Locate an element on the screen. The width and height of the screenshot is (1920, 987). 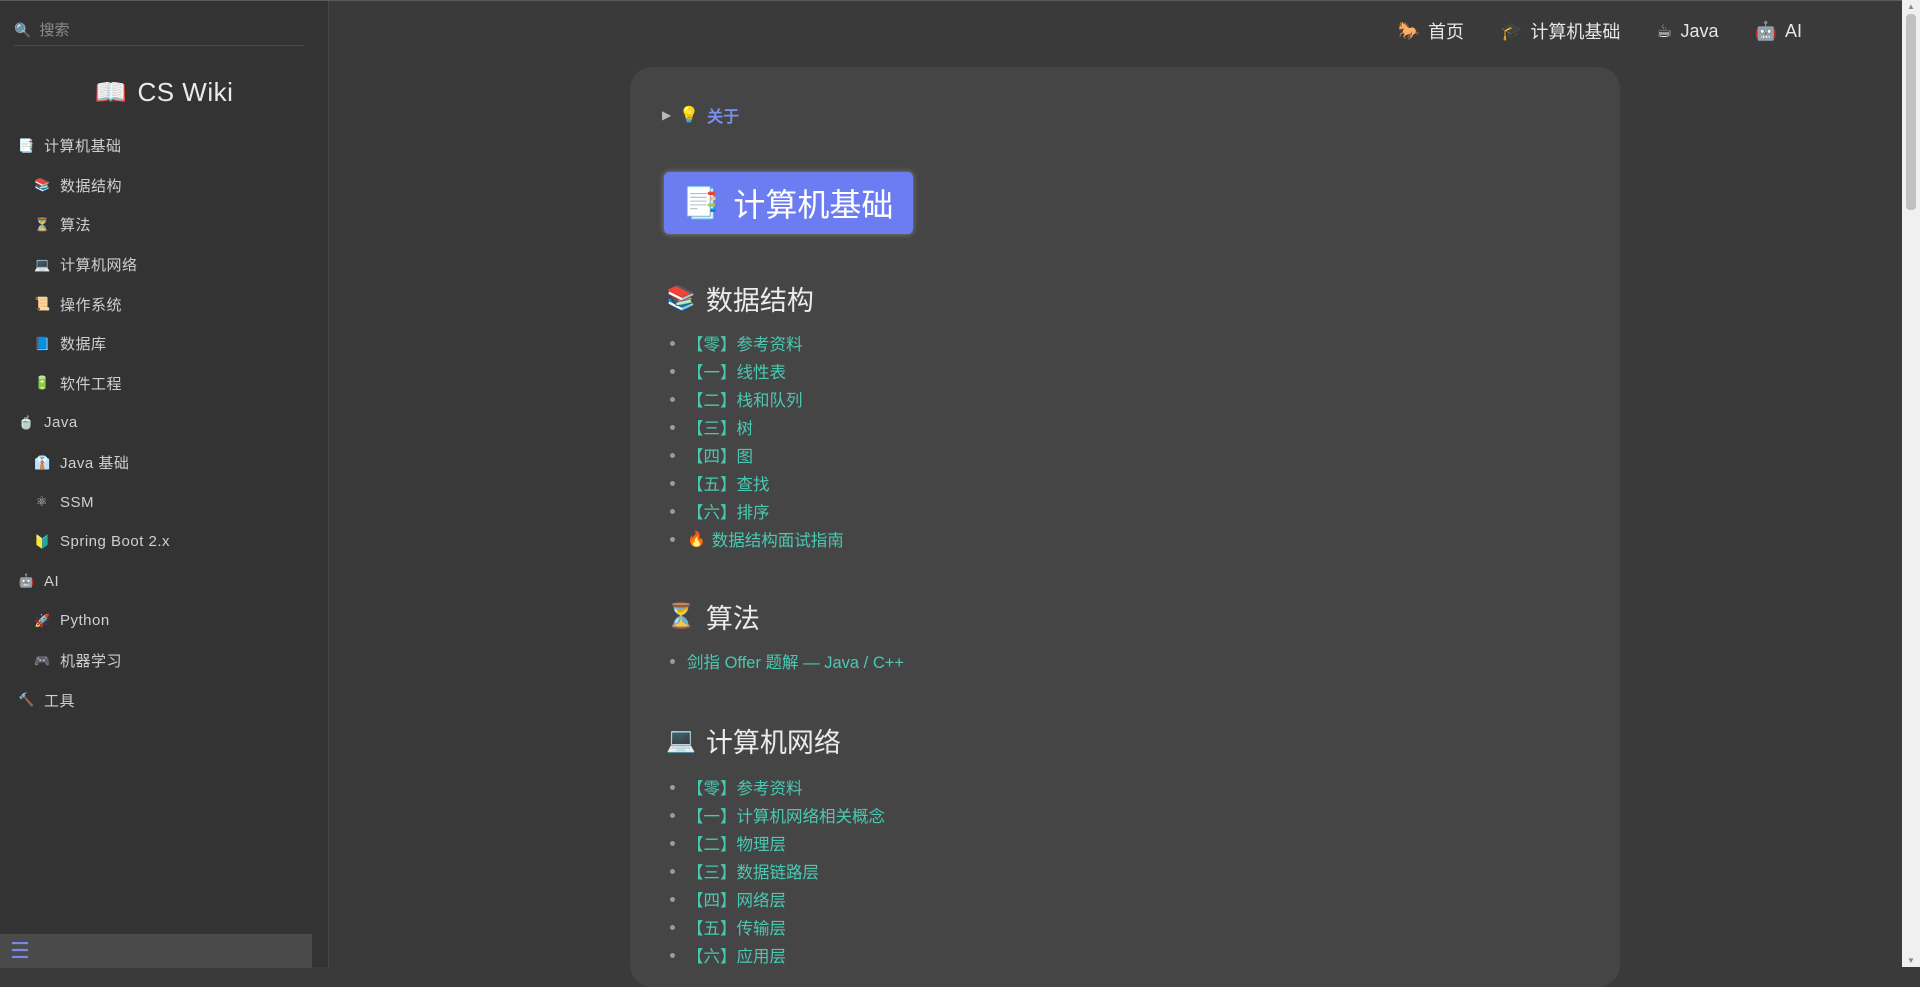
list-item-link-interview-guide: 🔥 数据结构面试指南 is located at coordinates (757, 539).